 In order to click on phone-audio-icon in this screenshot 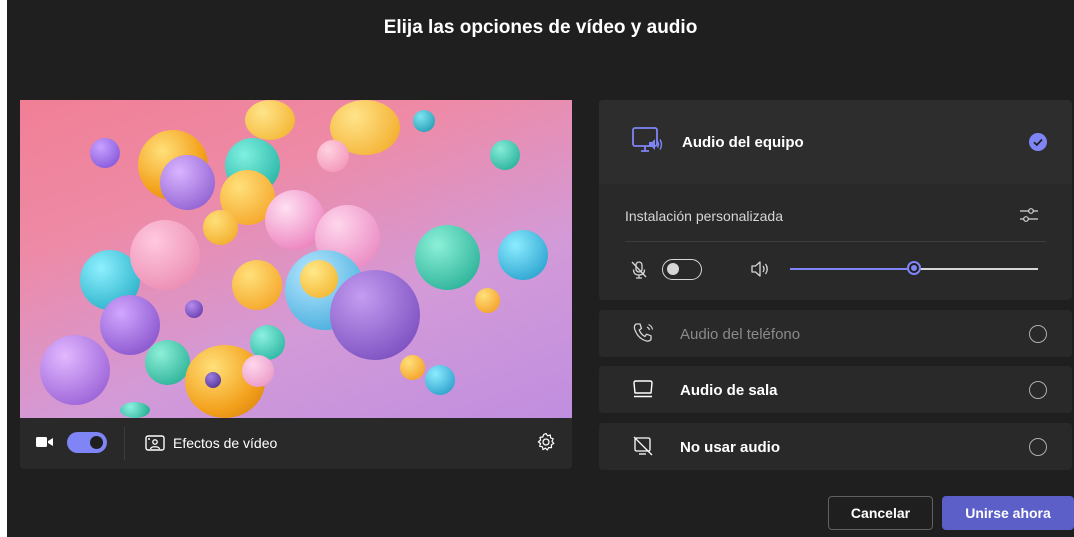, I will do `click(644, 333)`.